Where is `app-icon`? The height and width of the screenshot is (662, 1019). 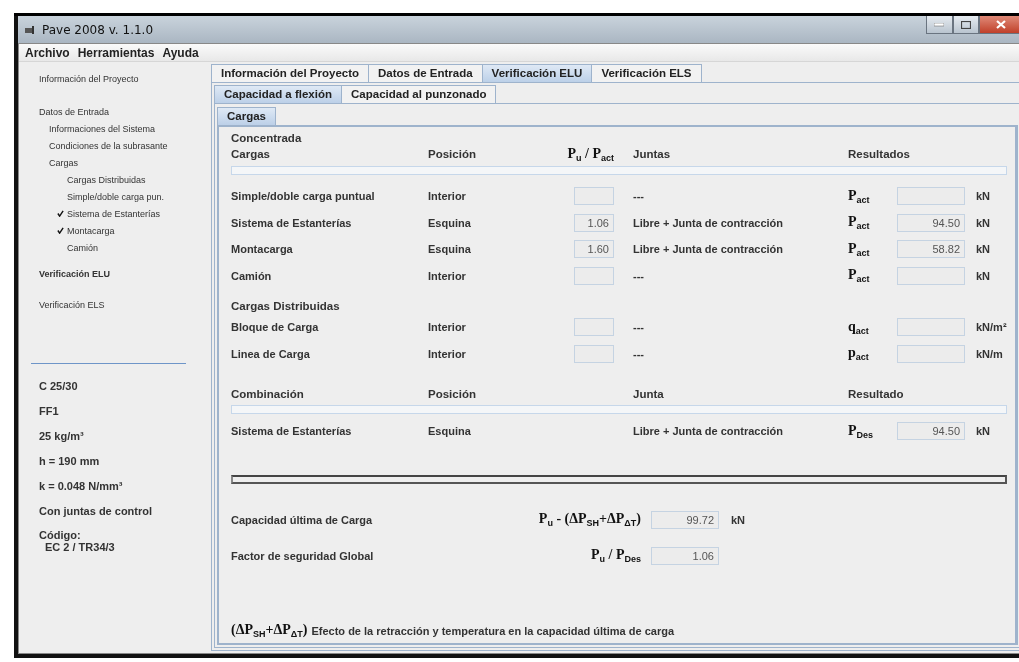 app-icon is located at coordinates (30, 29).